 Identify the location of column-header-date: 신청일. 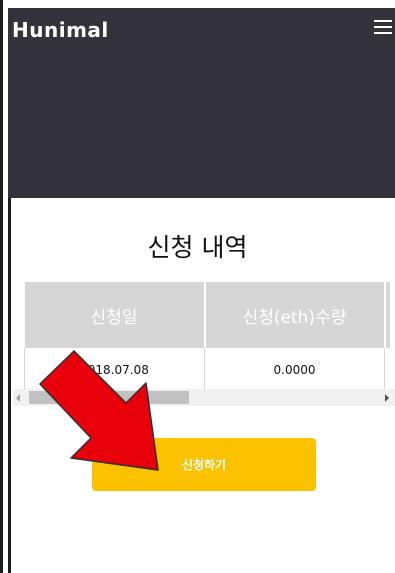
(115, 315).